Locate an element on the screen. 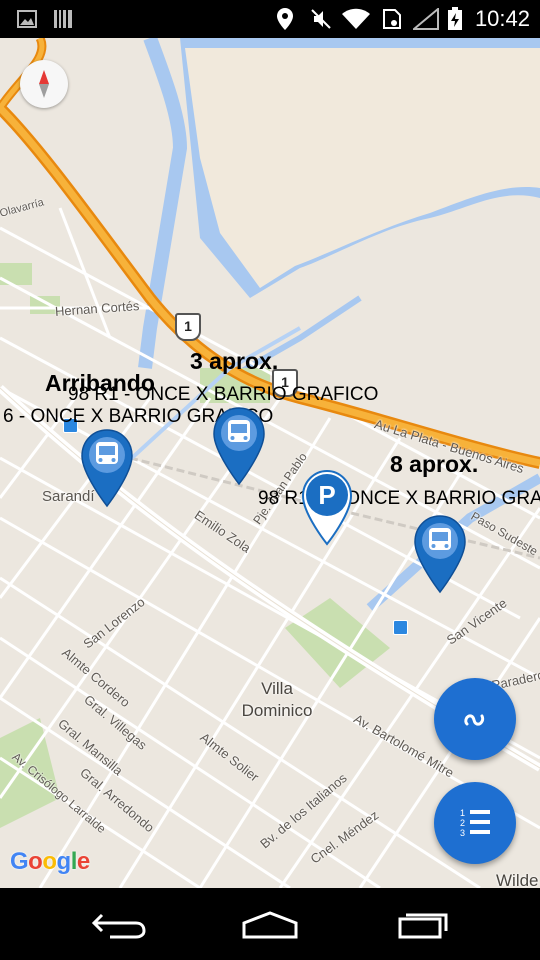 Image resolution: width=540 pixels, height=960 pixels. status-time: 10:42 is located at coordinates (502, 18).